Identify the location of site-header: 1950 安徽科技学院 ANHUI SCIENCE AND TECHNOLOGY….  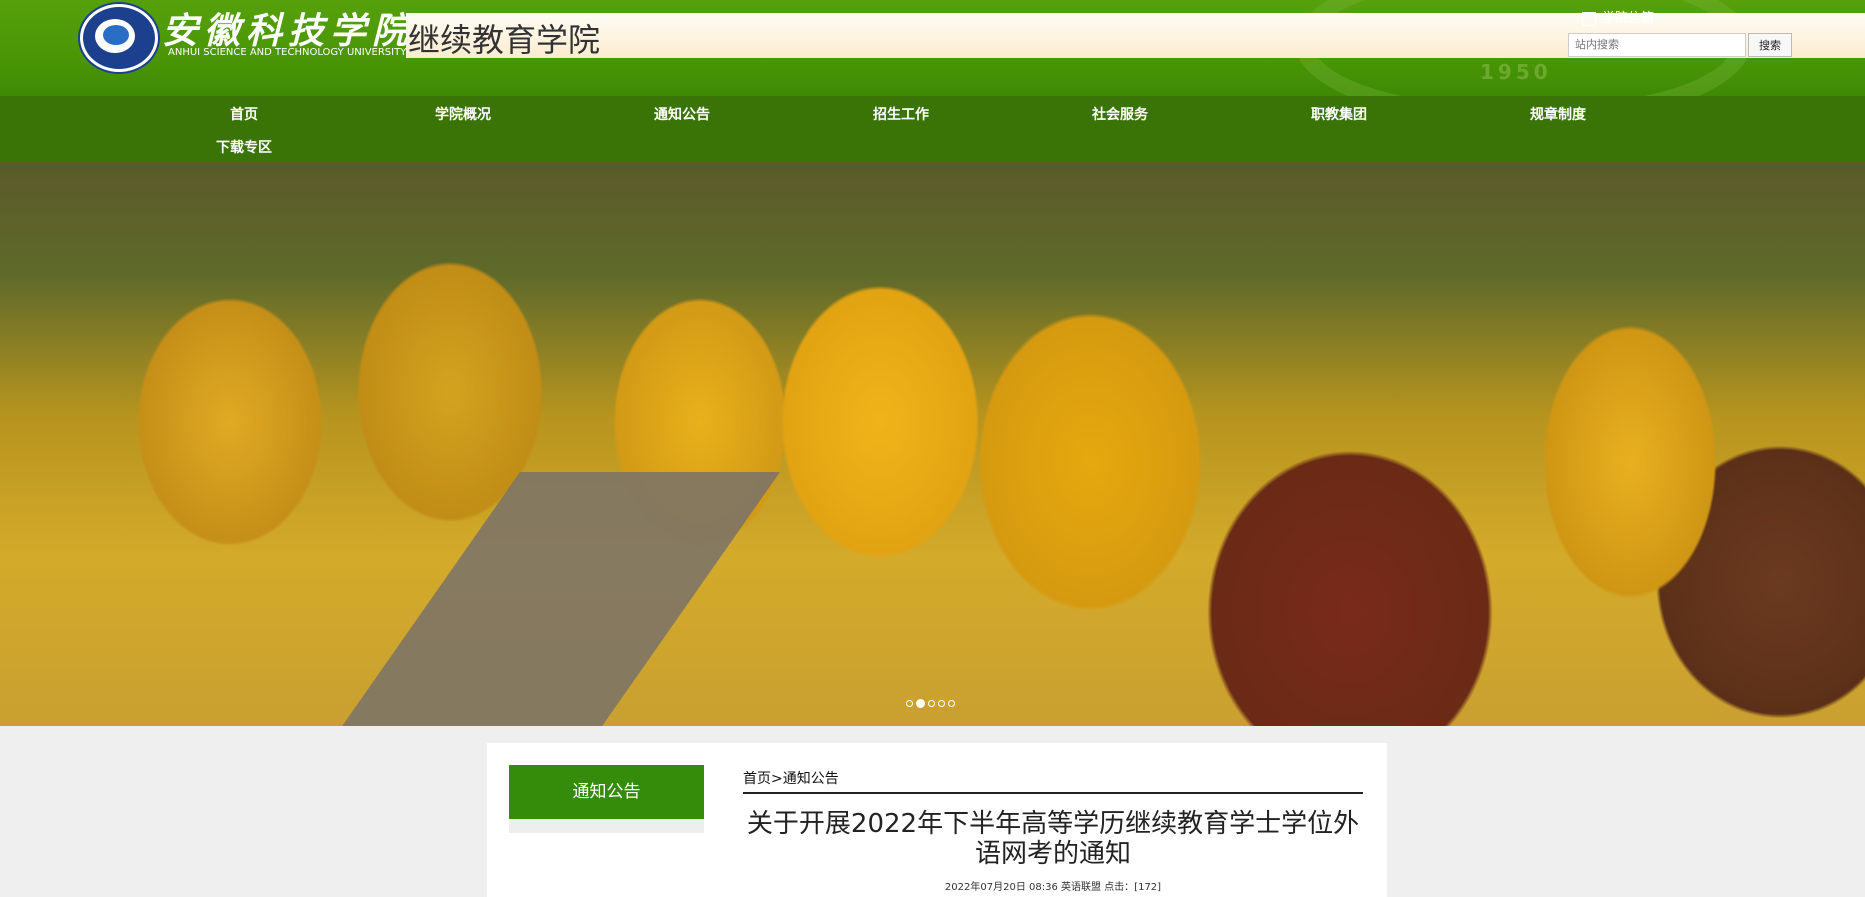
(932, 48).